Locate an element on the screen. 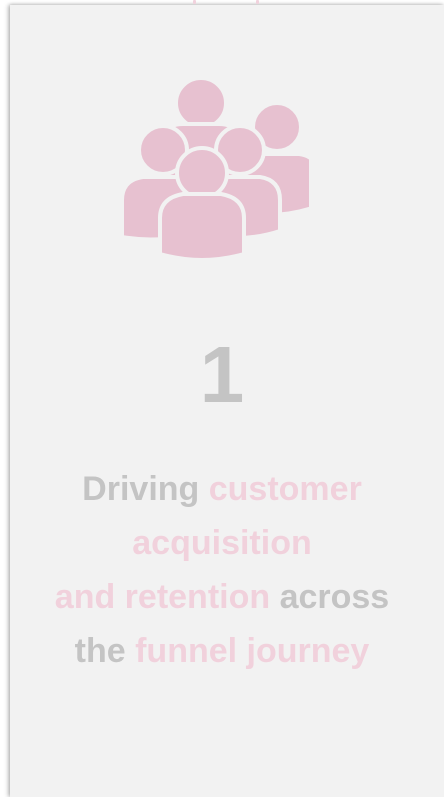  description-line: the funnel journey is located at coordinates (222, 651).